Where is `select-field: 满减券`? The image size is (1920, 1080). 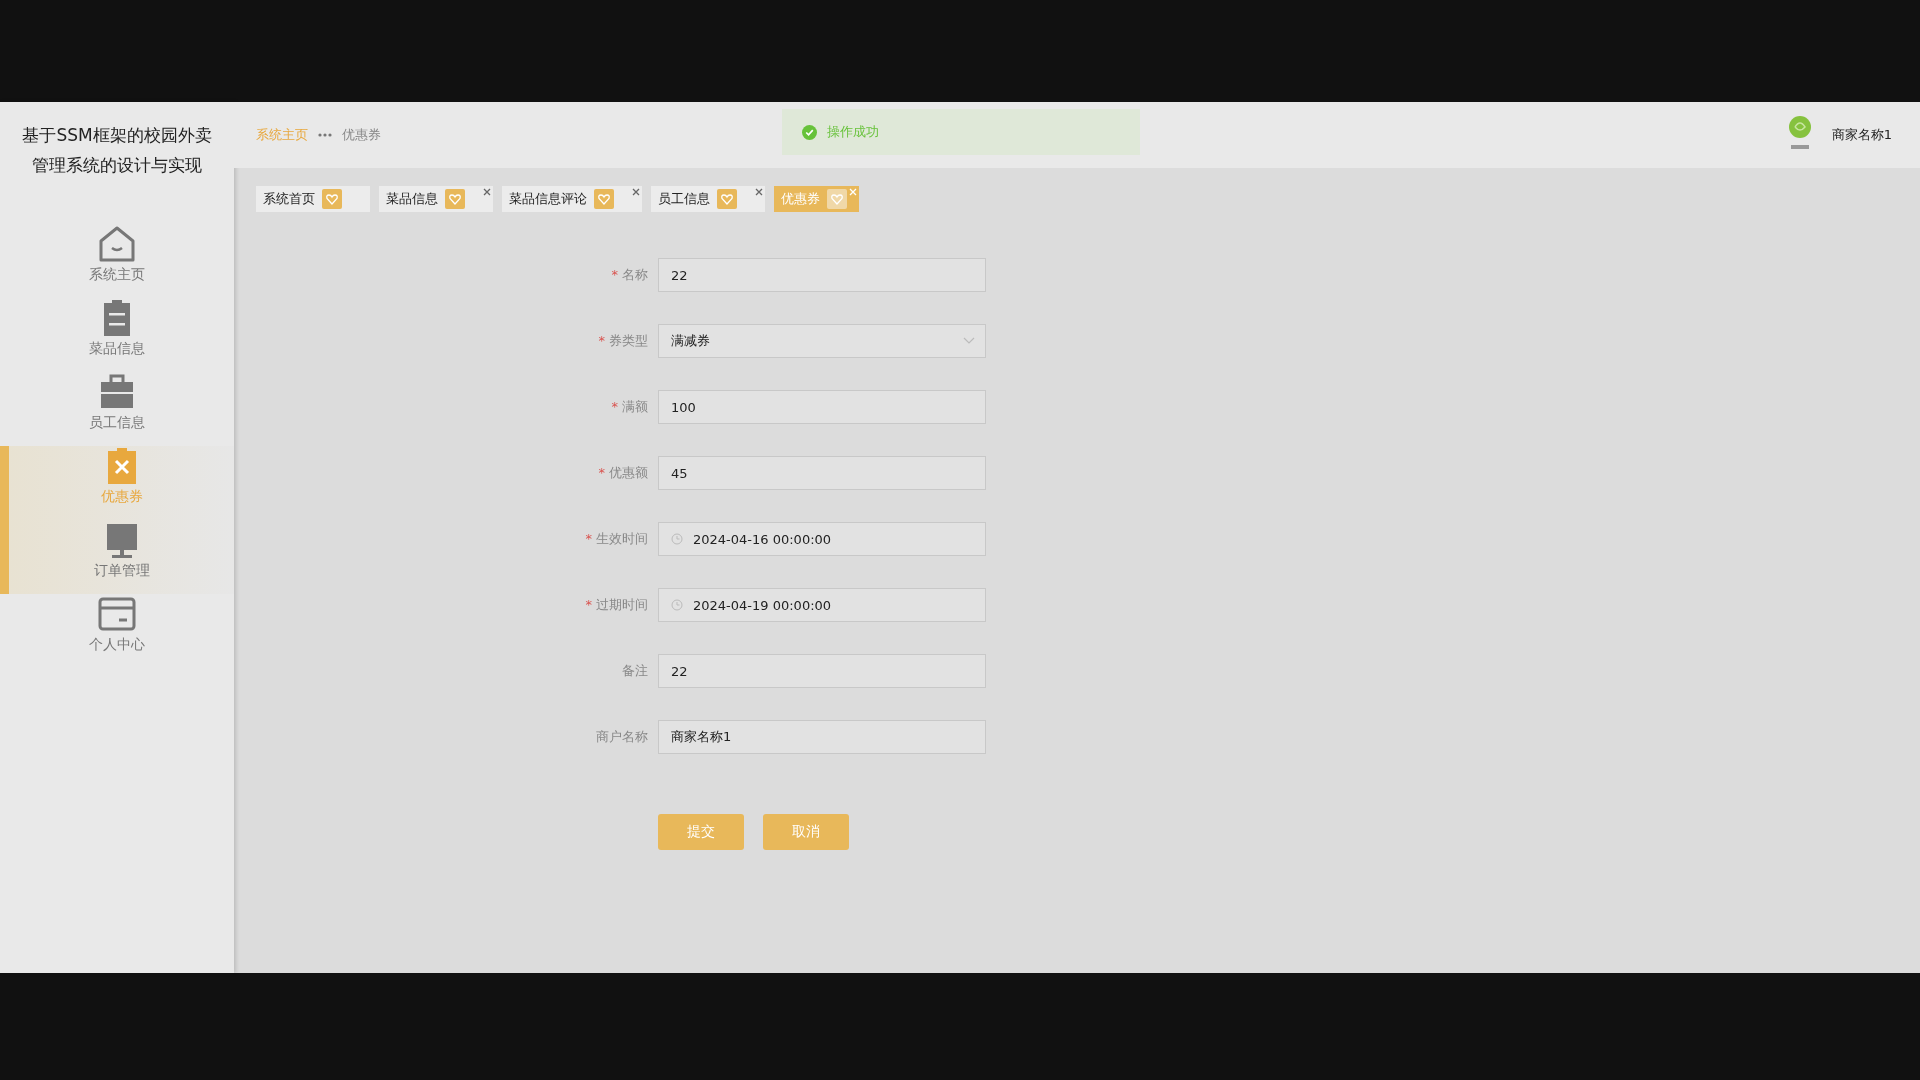
select-field: 满减券 is located at coordinates (822, 341).